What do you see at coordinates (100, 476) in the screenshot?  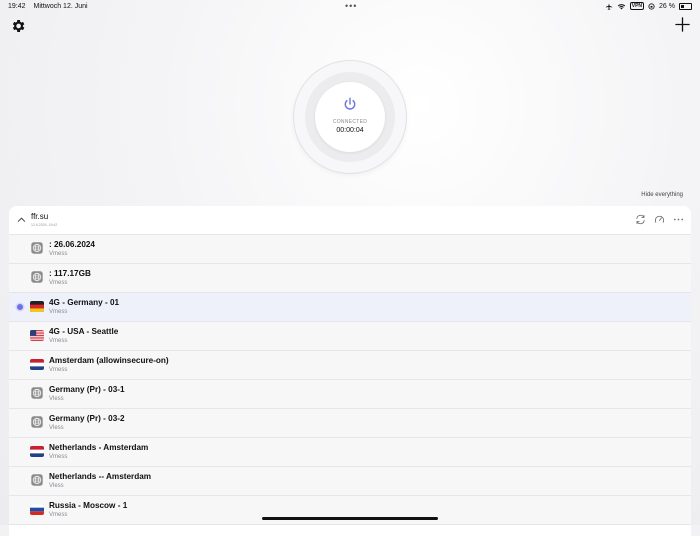 I see `server-name: Netherlands -- Amsterdam` at bounding box center [100, 476].